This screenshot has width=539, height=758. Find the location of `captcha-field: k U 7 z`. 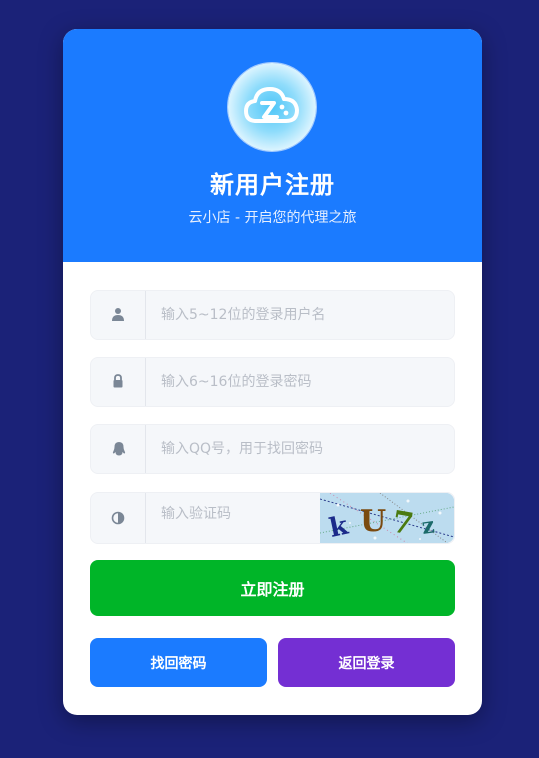

captcha-field: k U 7 z is located at coordinates (272, 518).